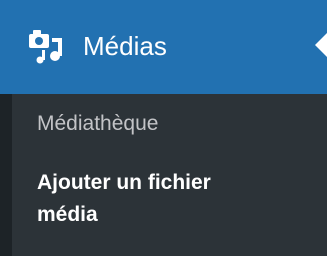  Describe the element at coordinates (321, 45) in the screenshot. I see `current-menu-arrow` at that location.